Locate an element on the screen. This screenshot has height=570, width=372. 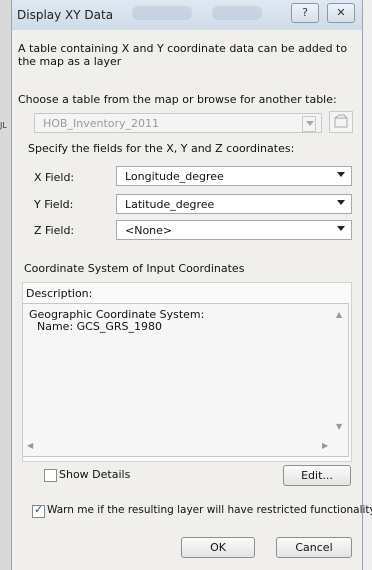
ok-button: OK is located at coordinates (218, 547).